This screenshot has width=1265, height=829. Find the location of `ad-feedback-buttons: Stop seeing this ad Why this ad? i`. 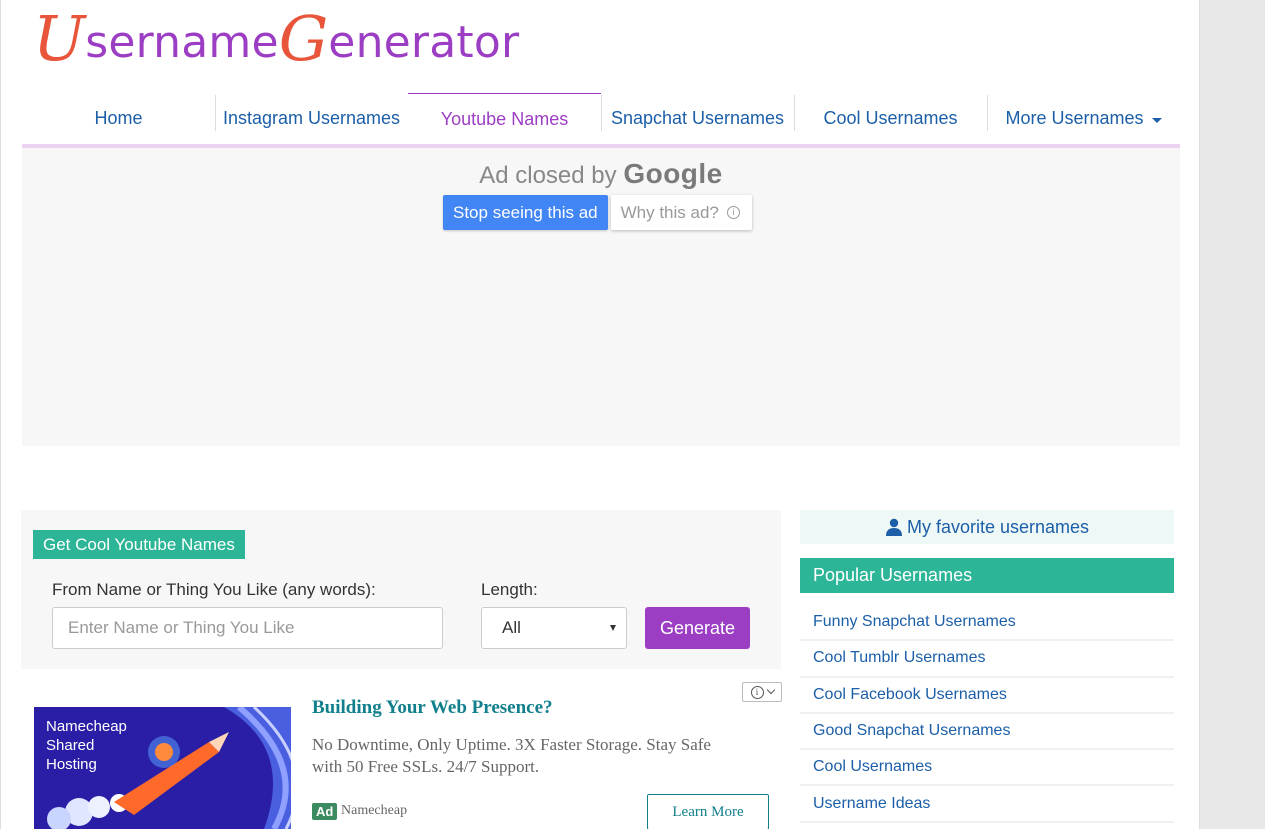

ad-feedback-buttons: Stop seeing this ad Why this ad? i is located at coordinates (597, 212).